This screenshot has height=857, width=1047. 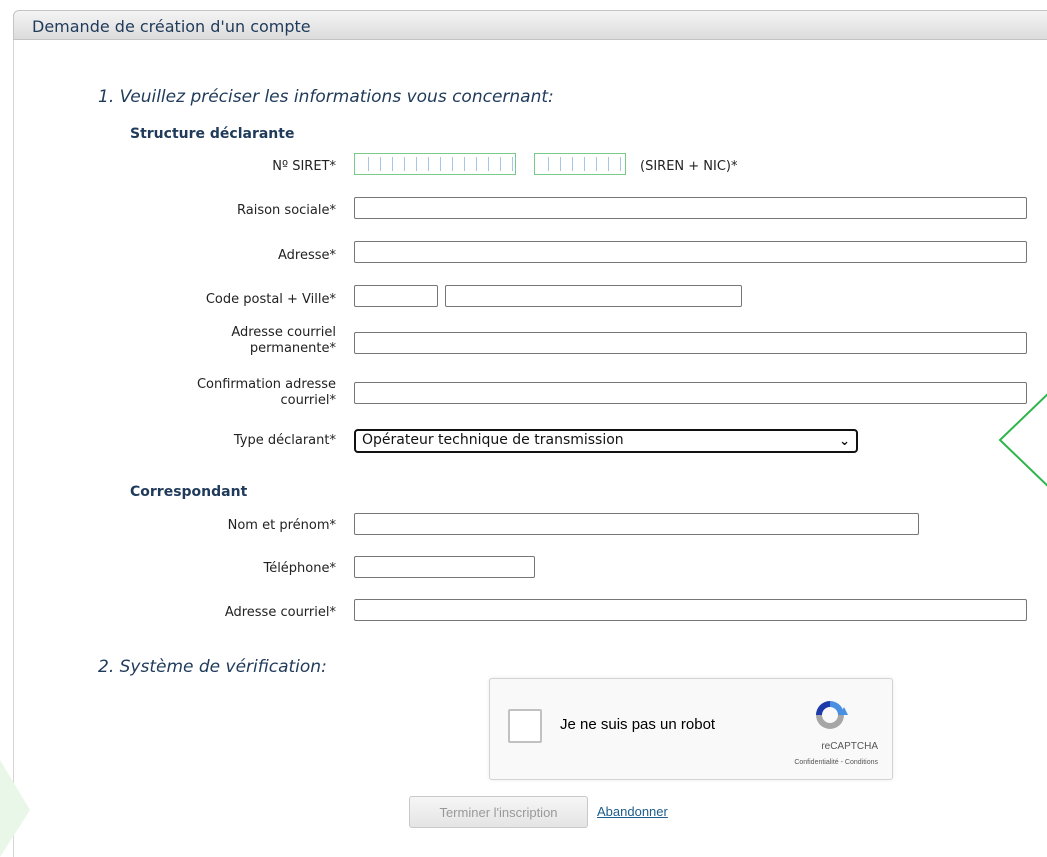 What do you see at coordinates (638, 724) in the screenshot?
I see `recaptcha-text: Je ne suis pas un robot` at bounding box center [638, 724].